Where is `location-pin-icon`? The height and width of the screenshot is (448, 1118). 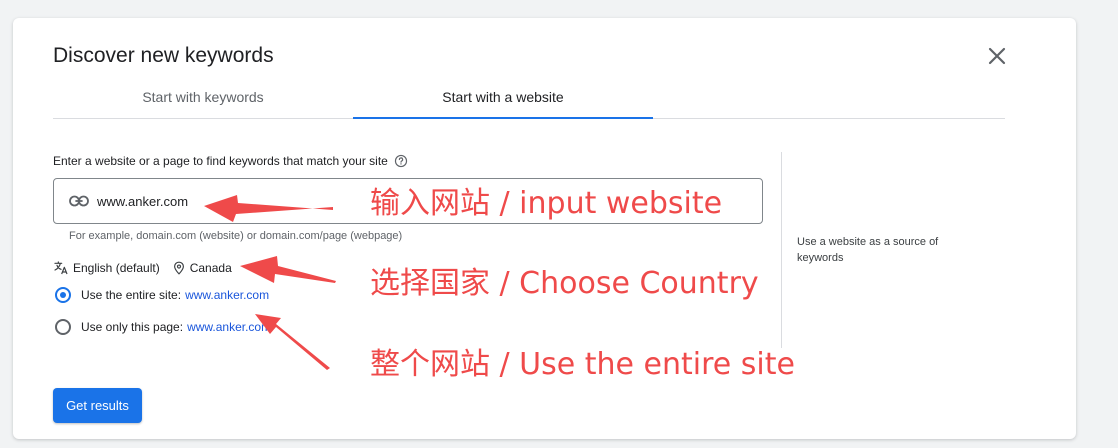
location-pin-icon is located at coordinates (178, 268).